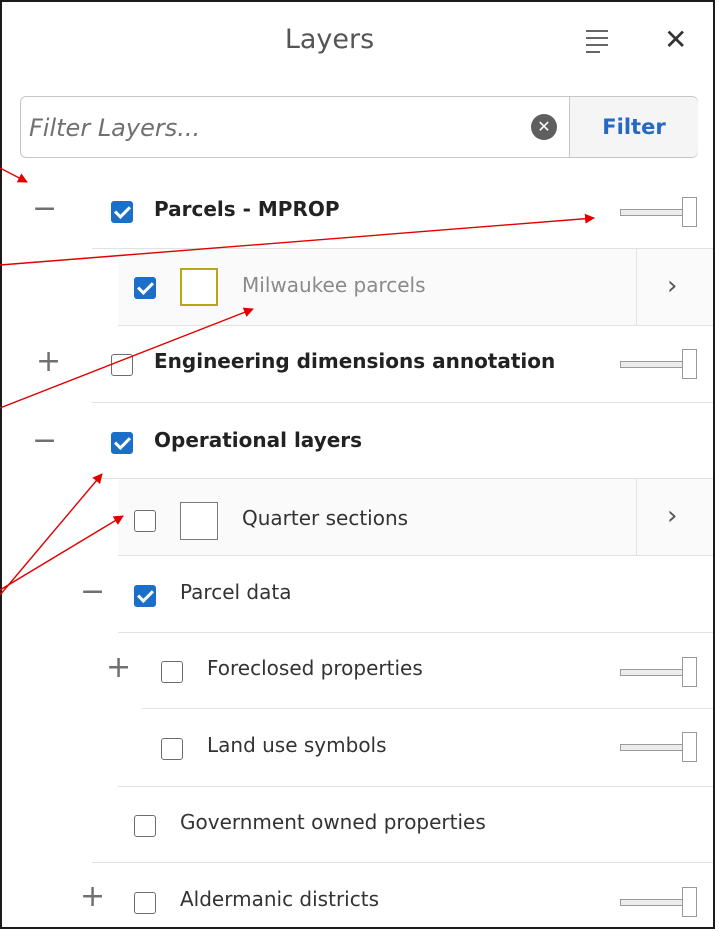 The height and width of the screenshot is (932, 719). What do you see at coordinates (145, 826) in the screenshot?
I see `layer-checkbox-government` at bounding box center [145, 826].